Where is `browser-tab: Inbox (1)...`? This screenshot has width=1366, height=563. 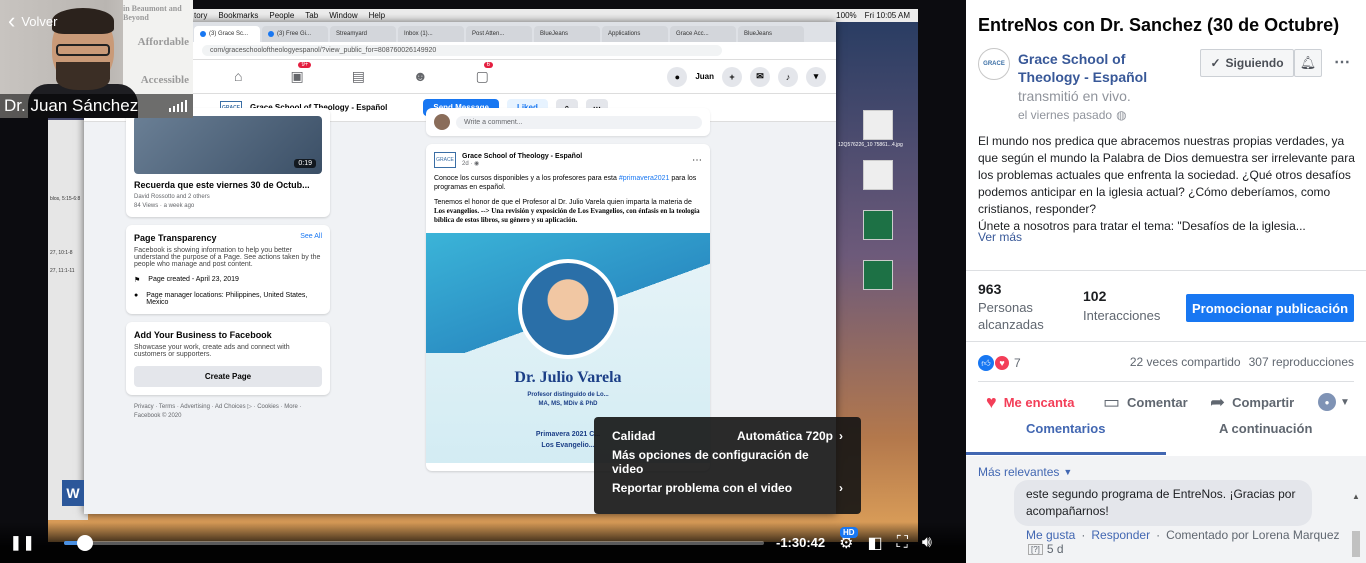
browser-tab: Inbox (1)... is located at coordinates (431, 34).